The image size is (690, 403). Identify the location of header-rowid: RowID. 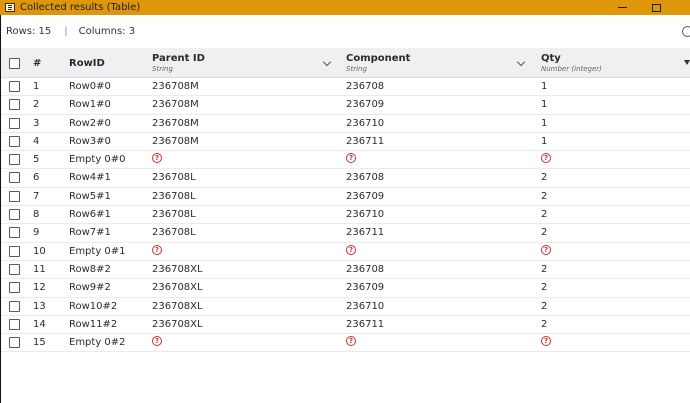
(109, 63).